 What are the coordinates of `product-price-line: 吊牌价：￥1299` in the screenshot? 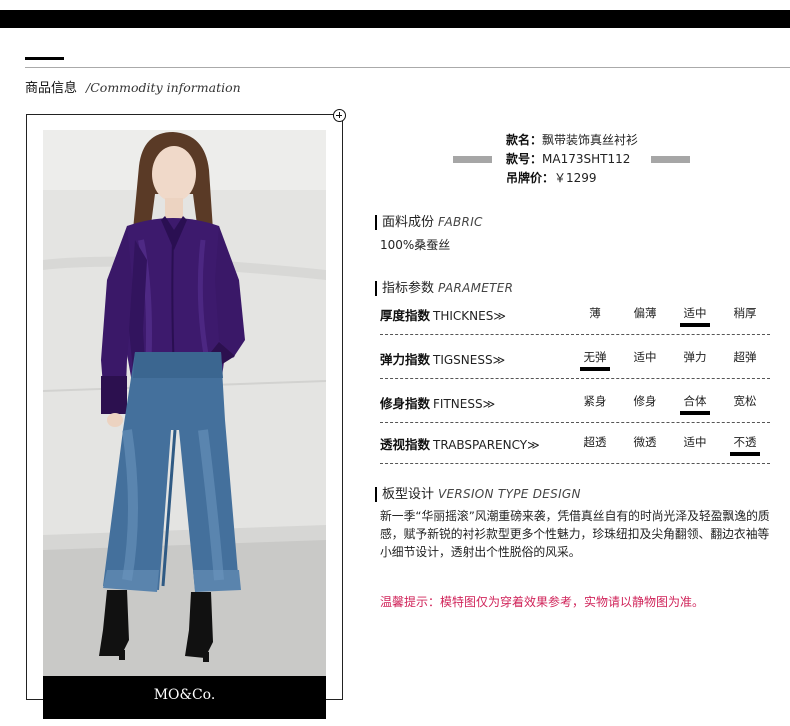 It's located at (572, 178).